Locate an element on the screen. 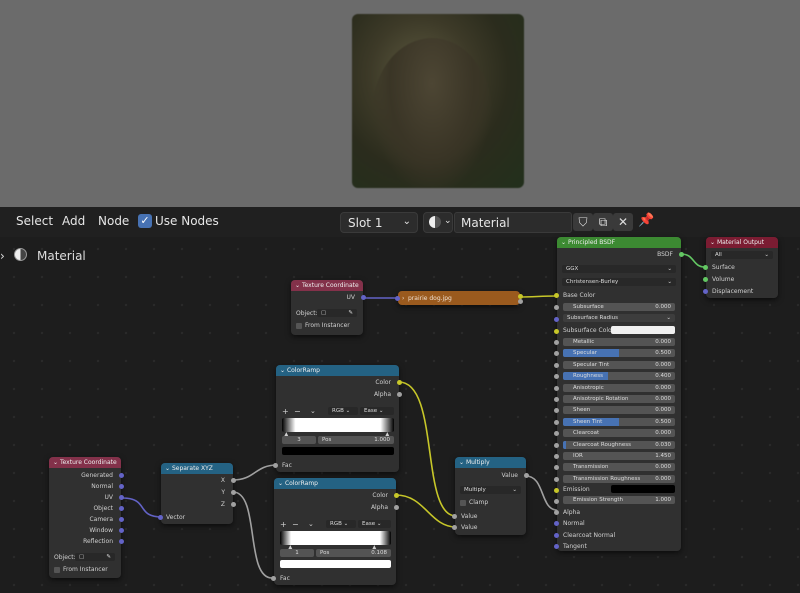 This screenshot has width=800, height=593. uv-socket is located at coordinates (121, 497).